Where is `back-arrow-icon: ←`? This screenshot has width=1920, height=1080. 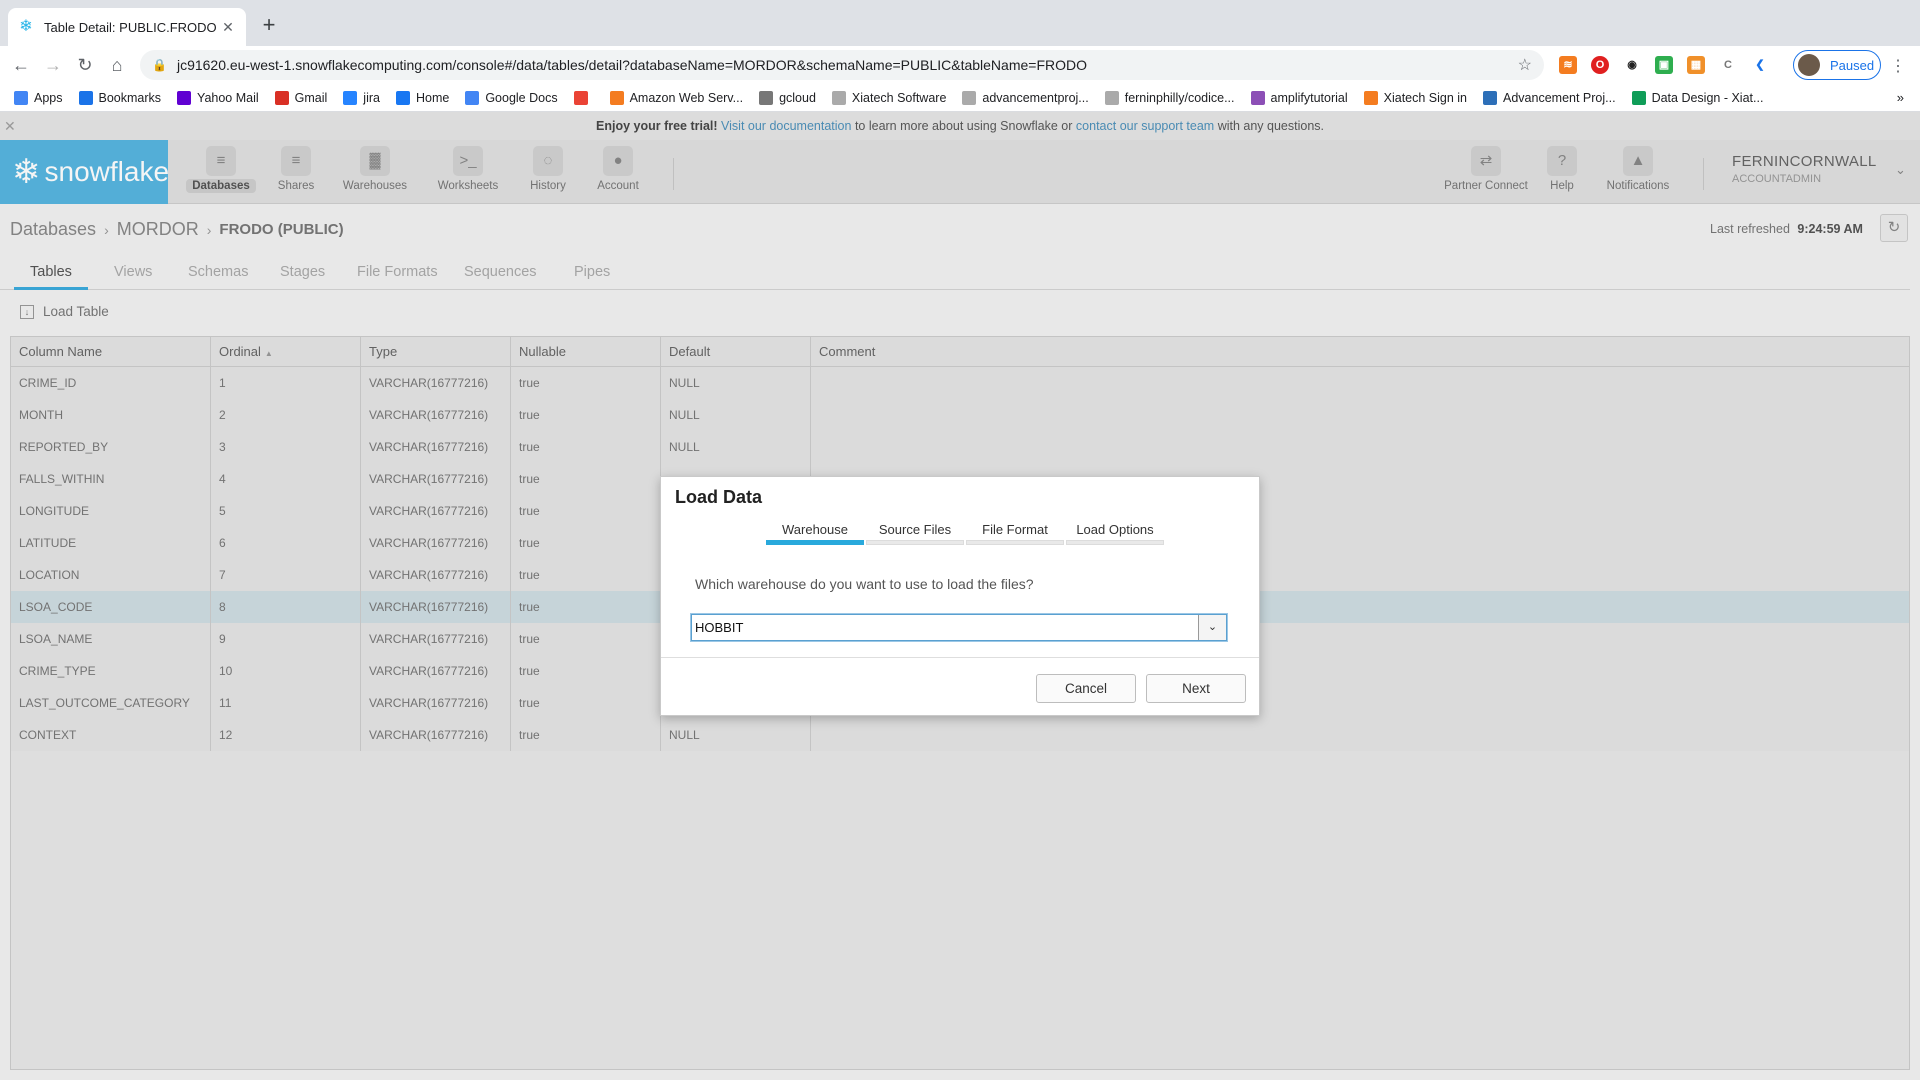
back-arrow-icon: ← is located at coordinates (21, 65).